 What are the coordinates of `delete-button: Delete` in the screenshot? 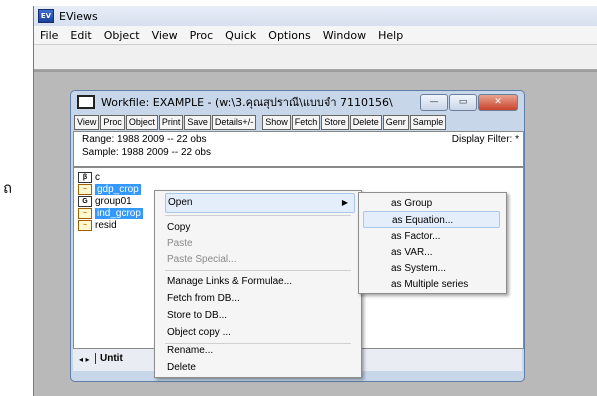 It's located at (365, 122).